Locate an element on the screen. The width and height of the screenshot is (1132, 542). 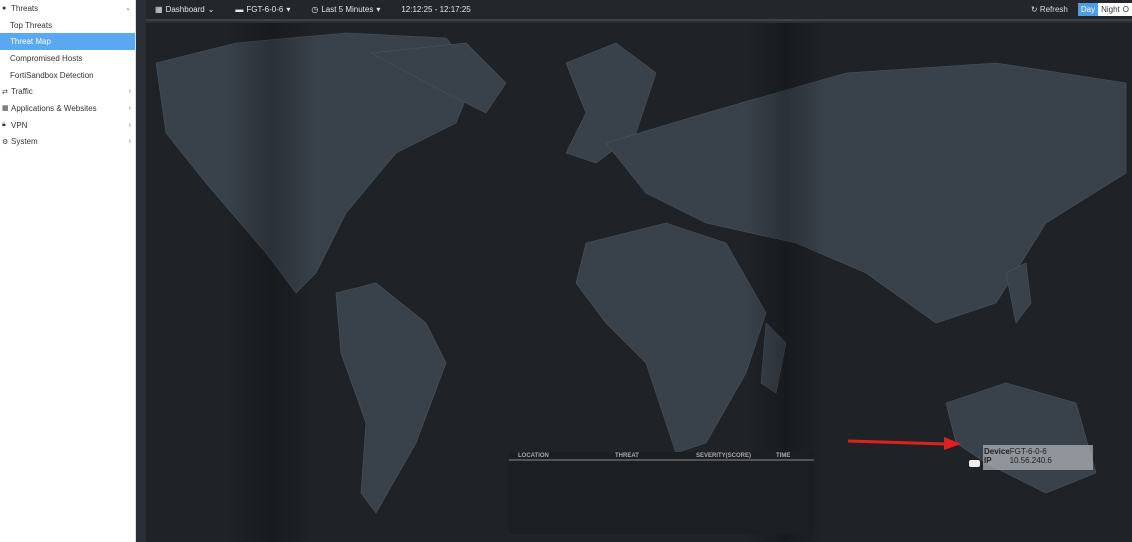
col-severity: SEVERITY(SCORE) is located at coordinates (724, 455).